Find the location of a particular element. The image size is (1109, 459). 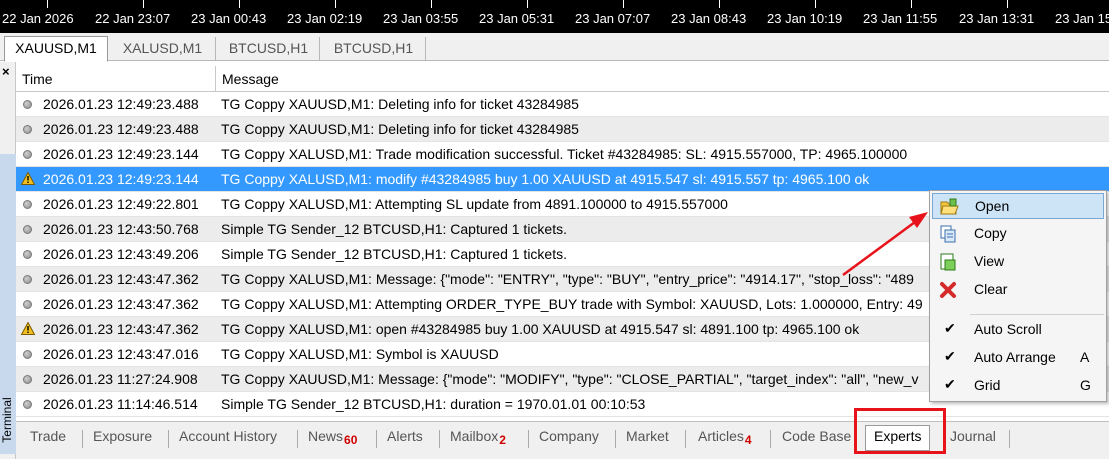

menu-item-auto-arrange: ✔ Auto Arrange A is located at coordinates (1018, 358).